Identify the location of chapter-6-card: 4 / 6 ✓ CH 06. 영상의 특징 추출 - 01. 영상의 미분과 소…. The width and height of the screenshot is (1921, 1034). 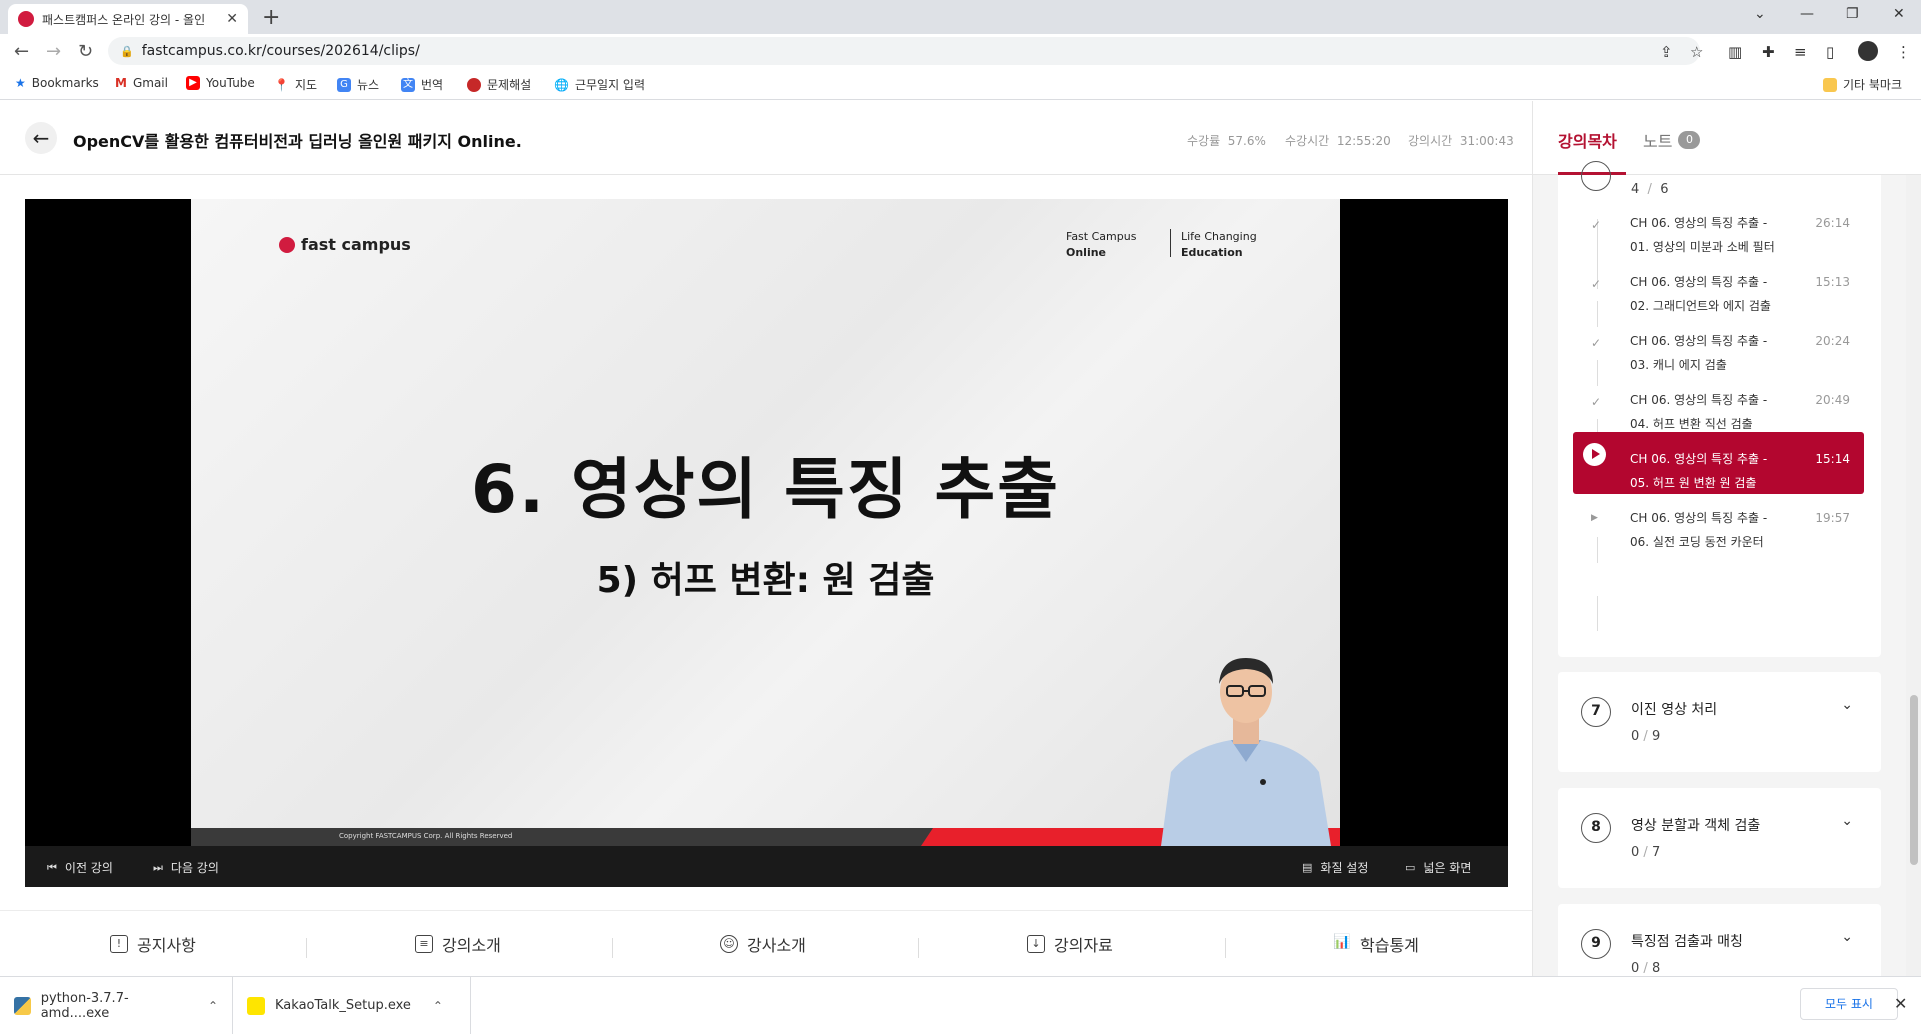
(1719, 409).